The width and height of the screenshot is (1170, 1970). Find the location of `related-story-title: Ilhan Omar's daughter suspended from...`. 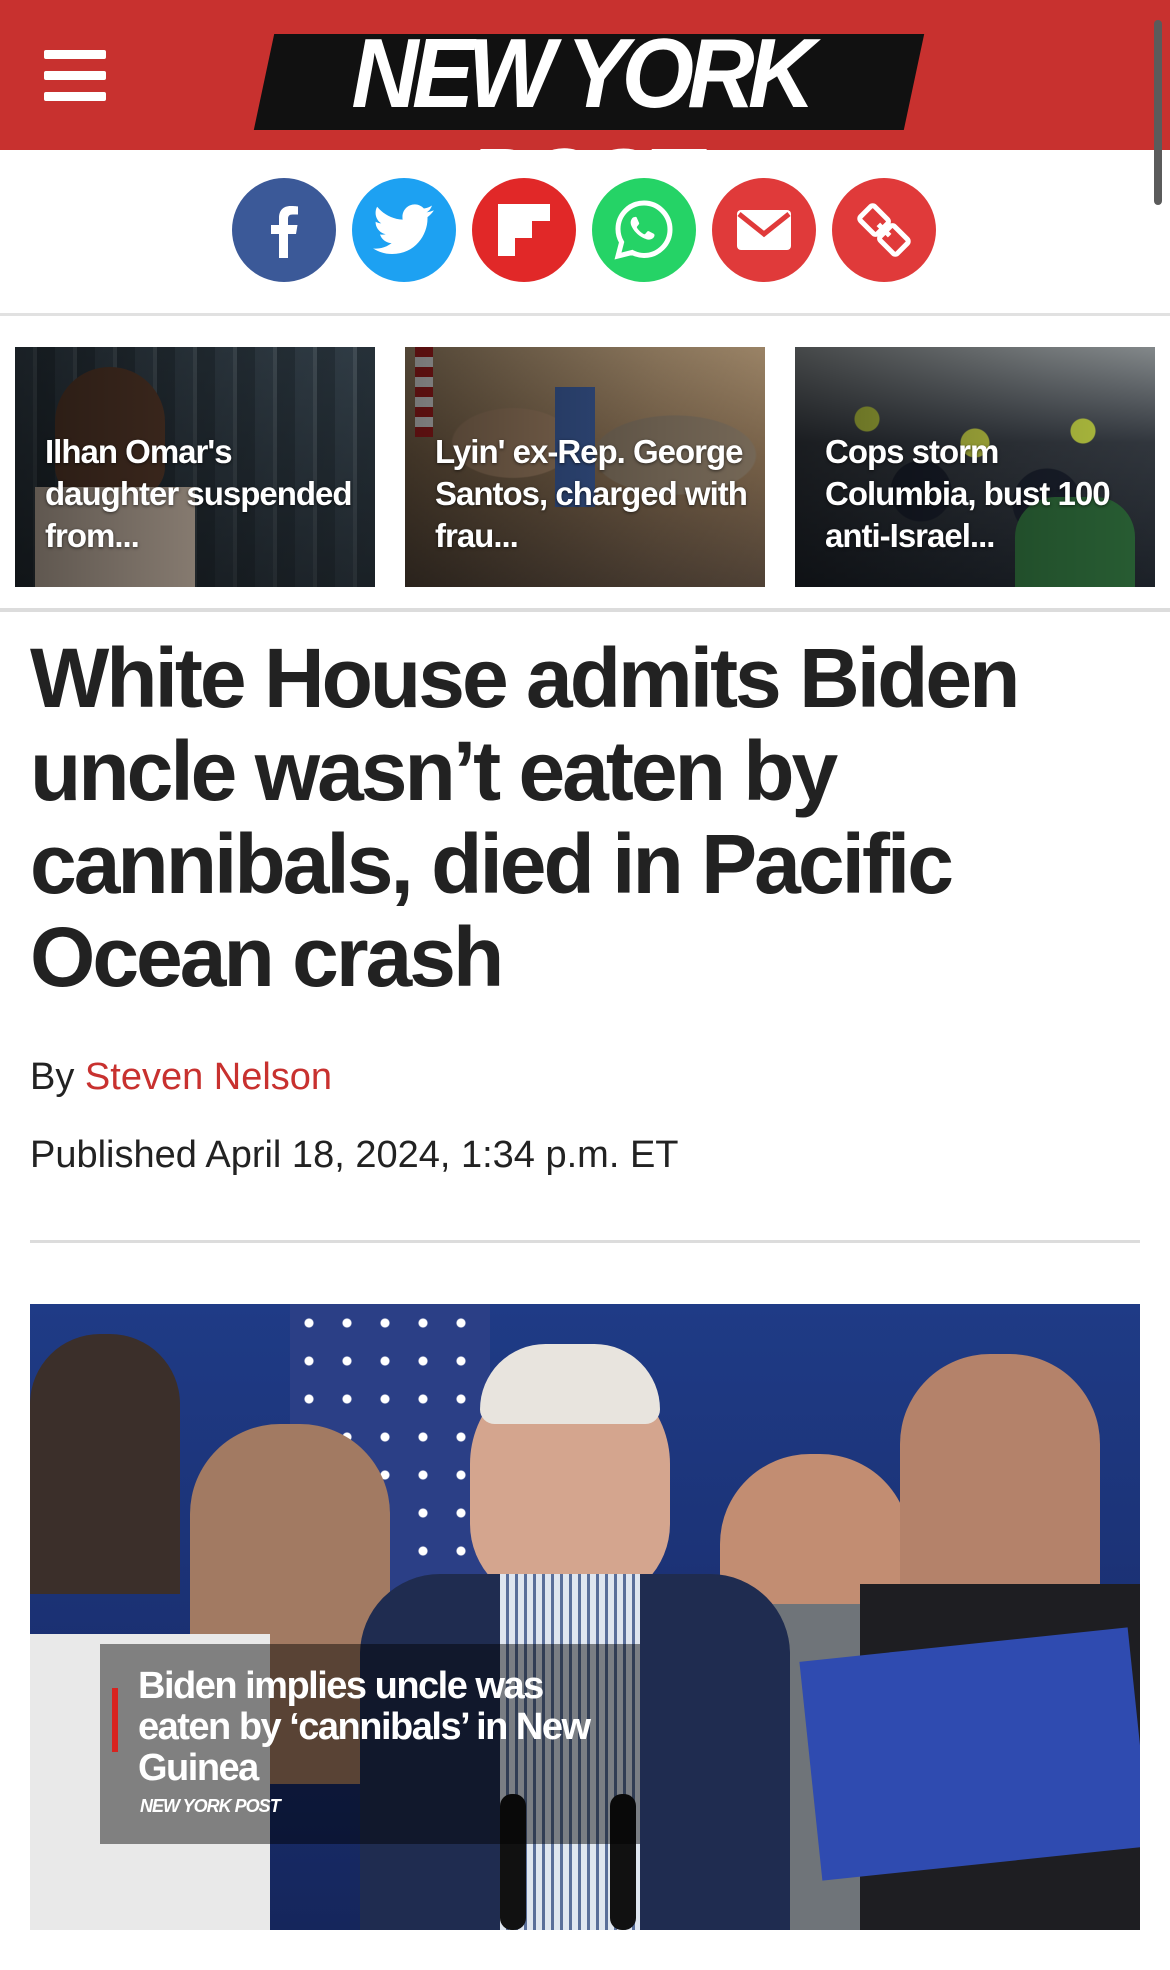

related-story-title: Ilhan Omar's daughter suspended from... is located at coordinates (199, 493).